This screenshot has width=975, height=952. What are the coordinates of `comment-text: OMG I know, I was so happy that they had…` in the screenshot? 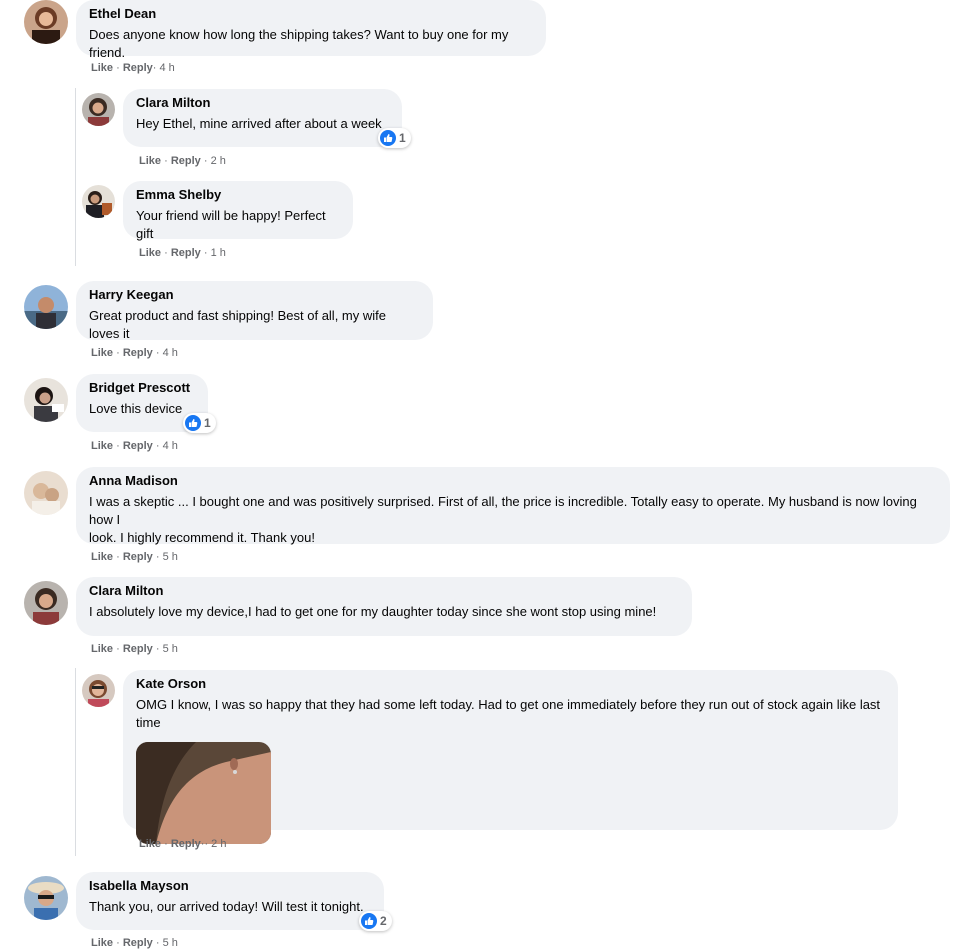 It's located at (508, 713).